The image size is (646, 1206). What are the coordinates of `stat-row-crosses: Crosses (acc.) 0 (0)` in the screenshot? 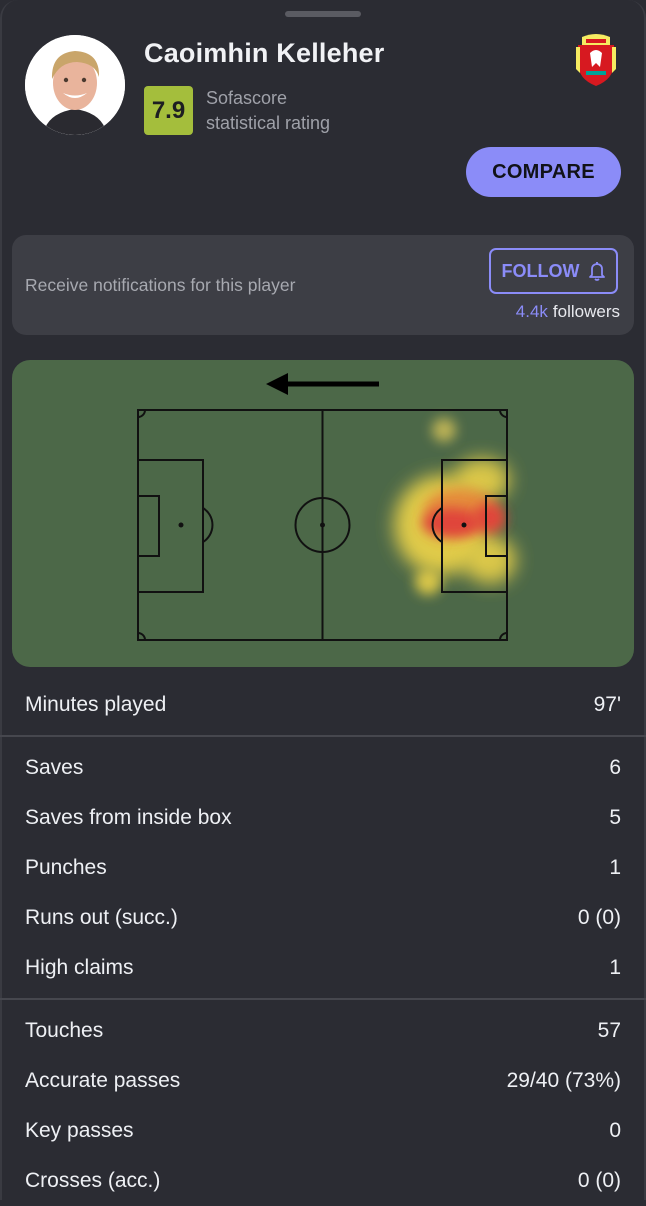 It's located at (323, 1181).